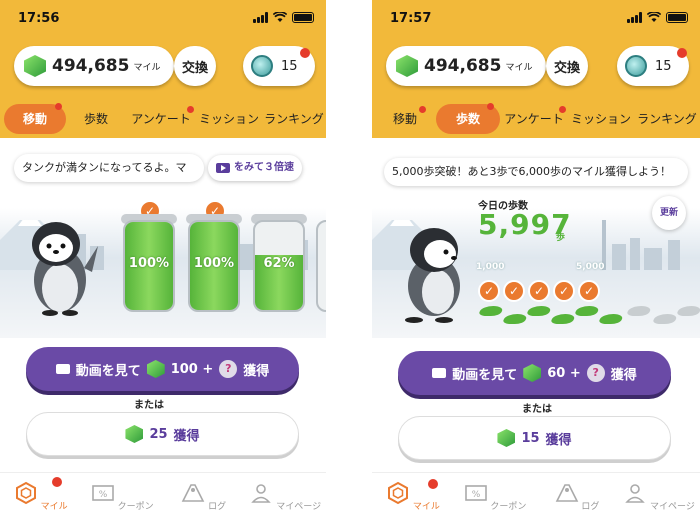 This screenshot has width=700, height=530. I want to click on log-icon, so click(566, 493).